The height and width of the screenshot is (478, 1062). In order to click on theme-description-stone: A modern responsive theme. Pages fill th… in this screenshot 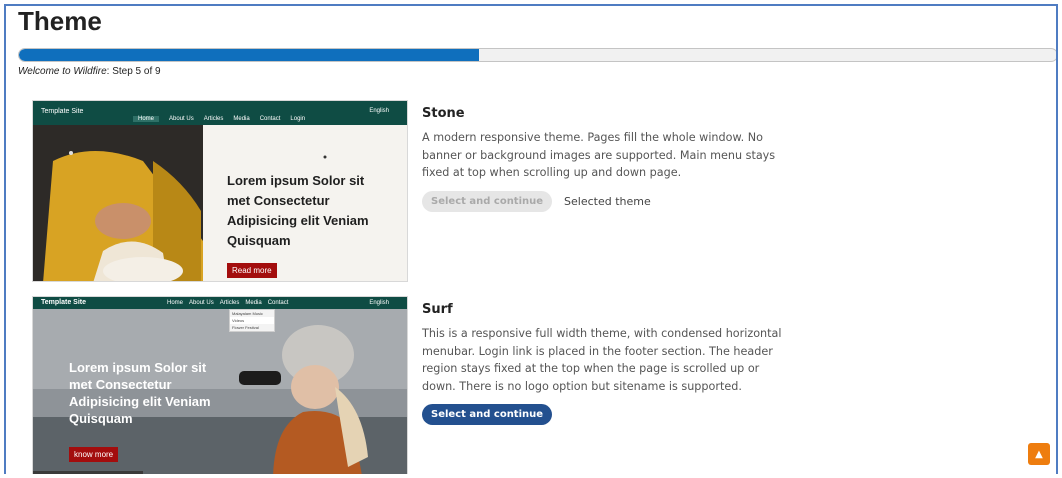, I will do `click(599, 155)`.